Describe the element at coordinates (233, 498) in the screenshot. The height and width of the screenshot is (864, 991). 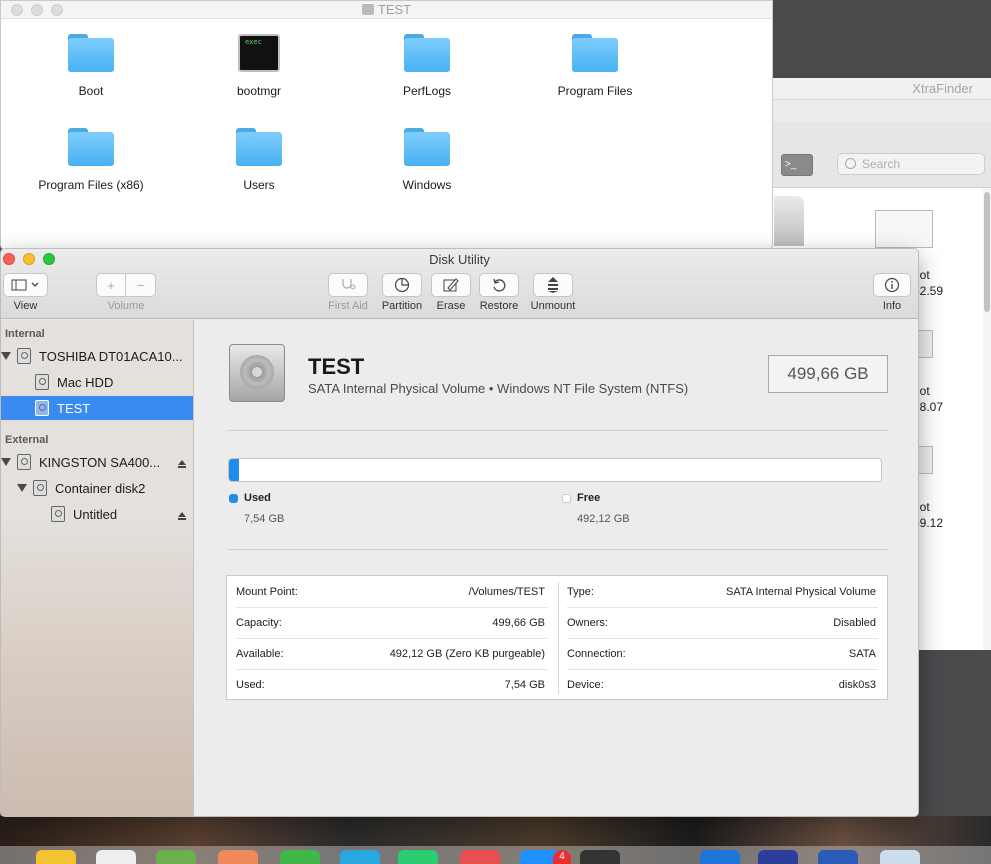
I see `used-legend-dot` at that location.